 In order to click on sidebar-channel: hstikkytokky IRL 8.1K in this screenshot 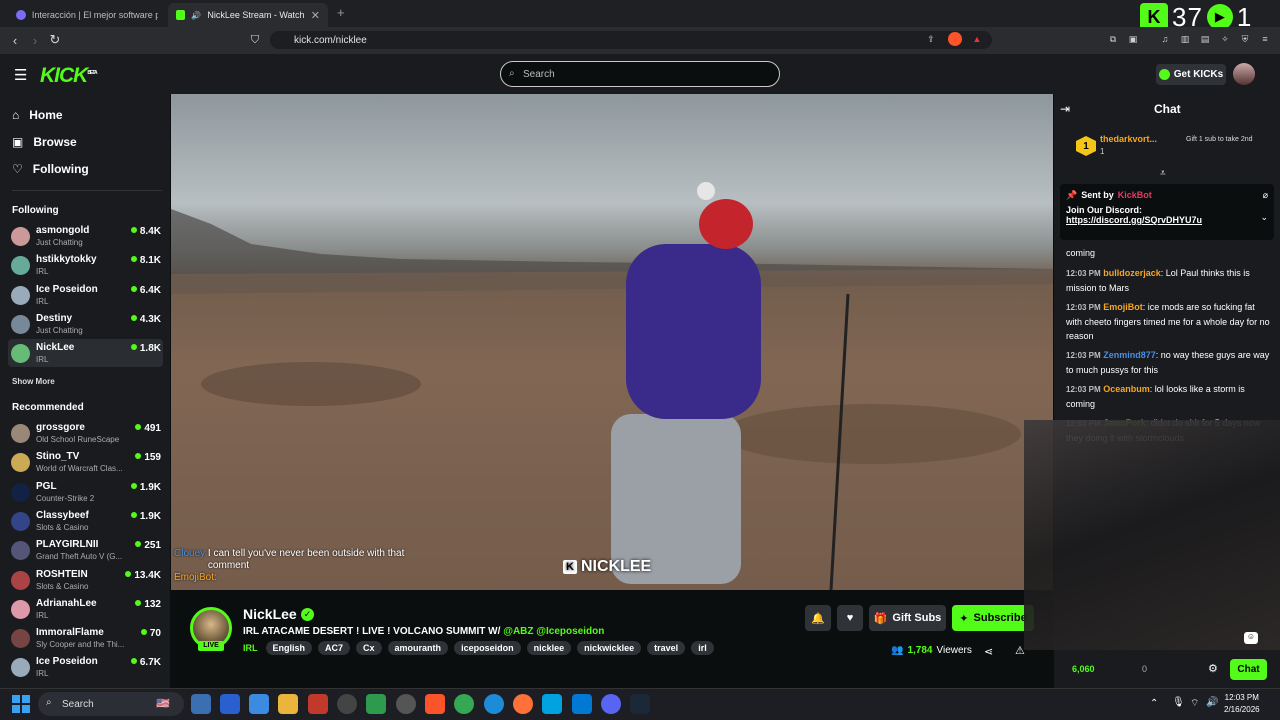, I will do `click(85, 265)`.